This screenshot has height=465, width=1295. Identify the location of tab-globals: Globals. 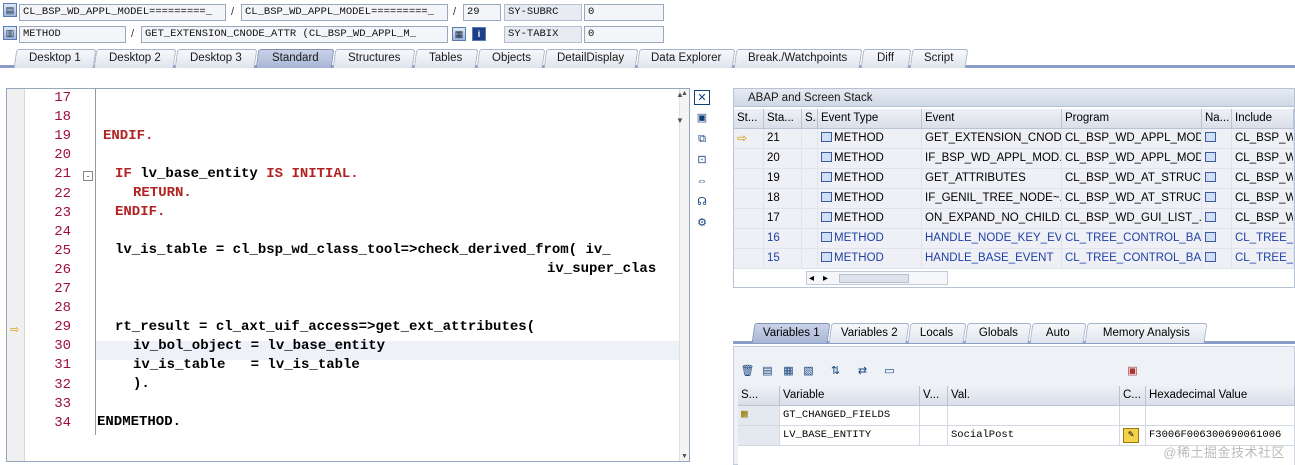
(998, 333).